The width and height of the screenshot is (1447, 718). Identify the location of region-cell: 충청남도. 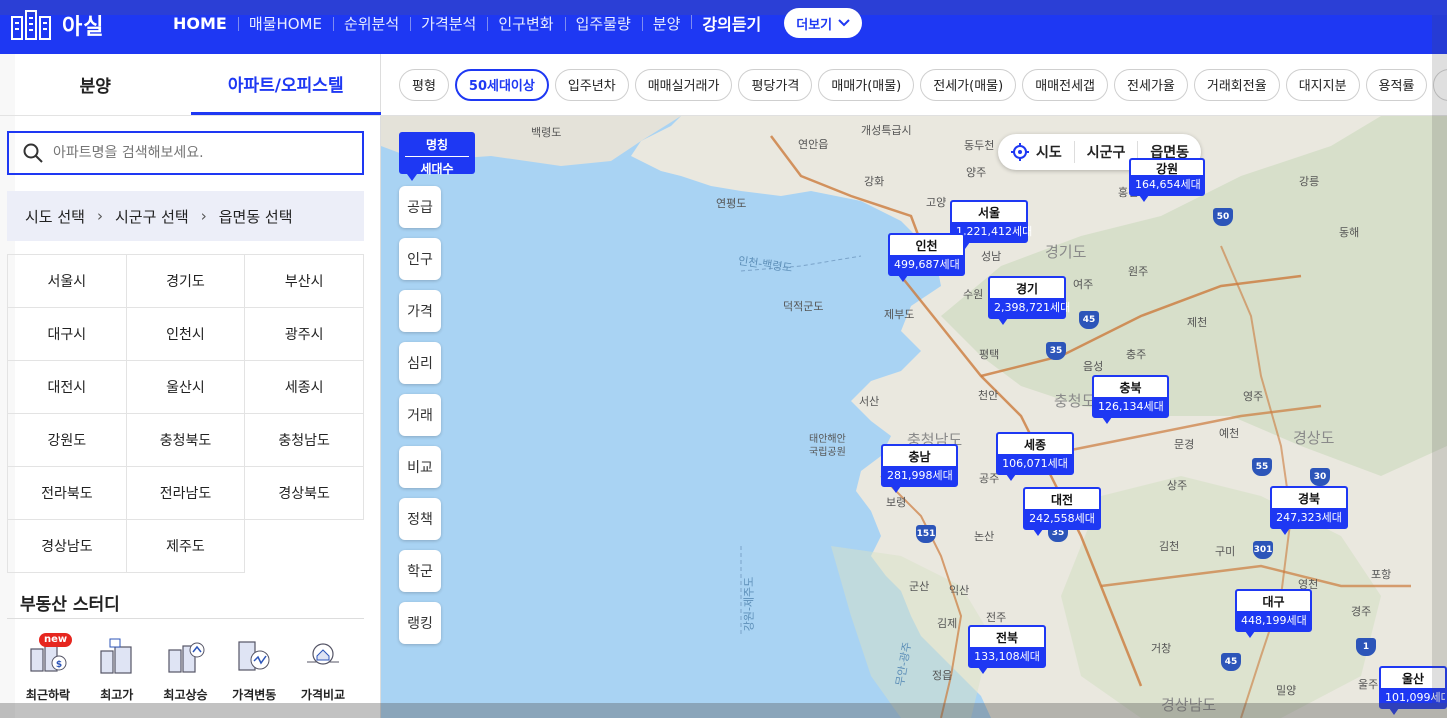
(304, 440).